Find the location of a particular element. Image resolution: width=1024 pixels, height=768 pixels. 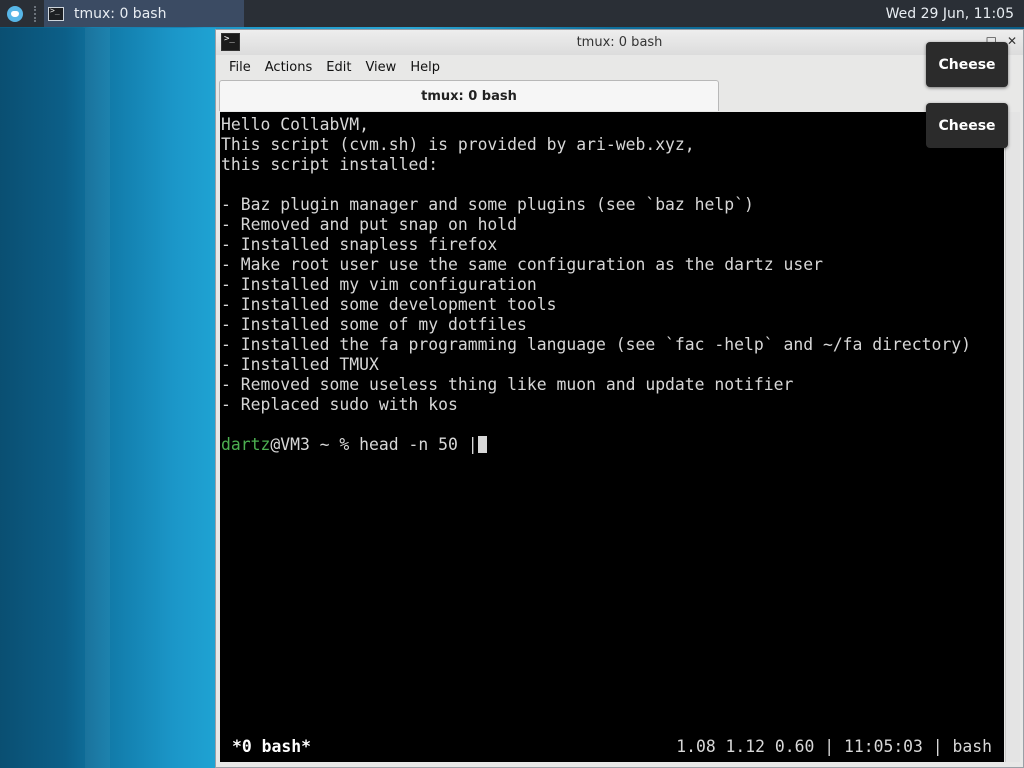

clock: Wed 29 Jun, 11:05 is located at coordinates (950, 14).